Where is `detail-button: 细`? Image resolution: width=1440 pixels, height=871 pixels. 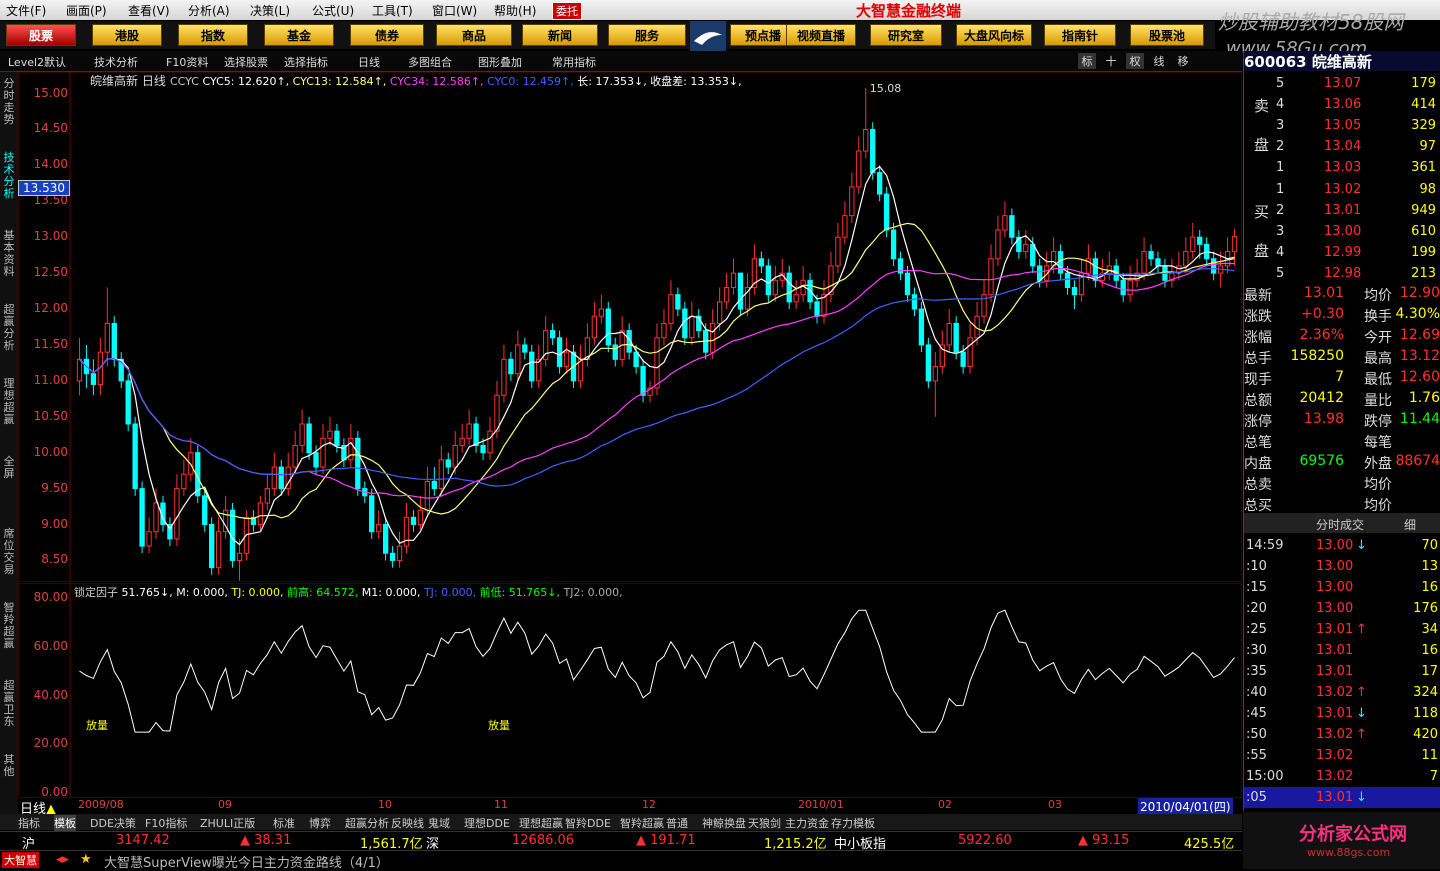 detail-button: 细 is located at coordinates (1410, 524).